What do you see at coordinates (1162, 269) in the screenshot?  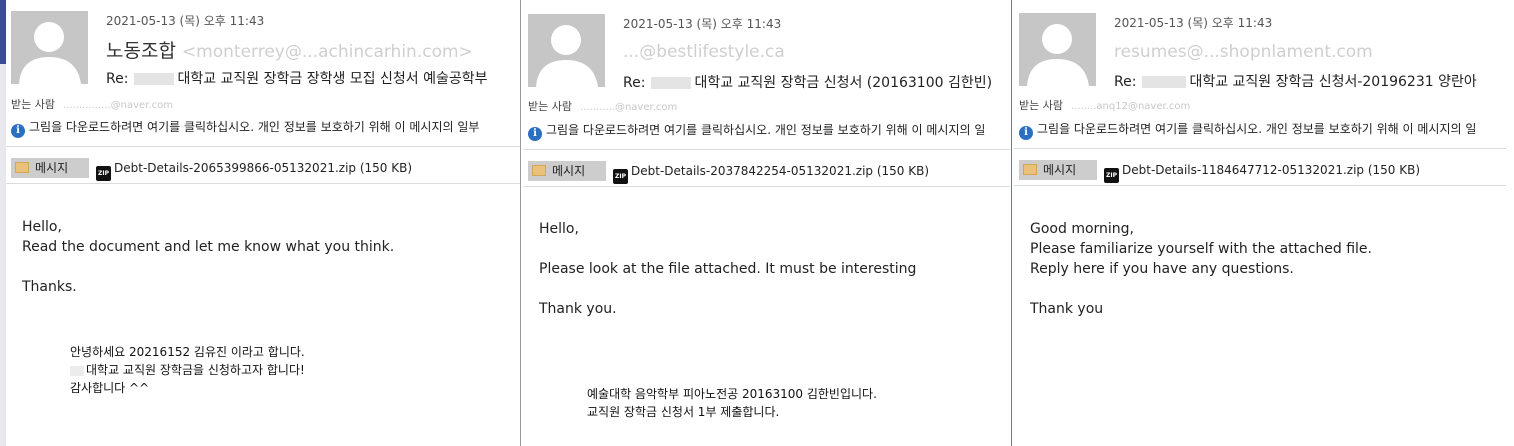 I see `body-line: Reply here if you have any questions.` at bounding box center [1162, 269].